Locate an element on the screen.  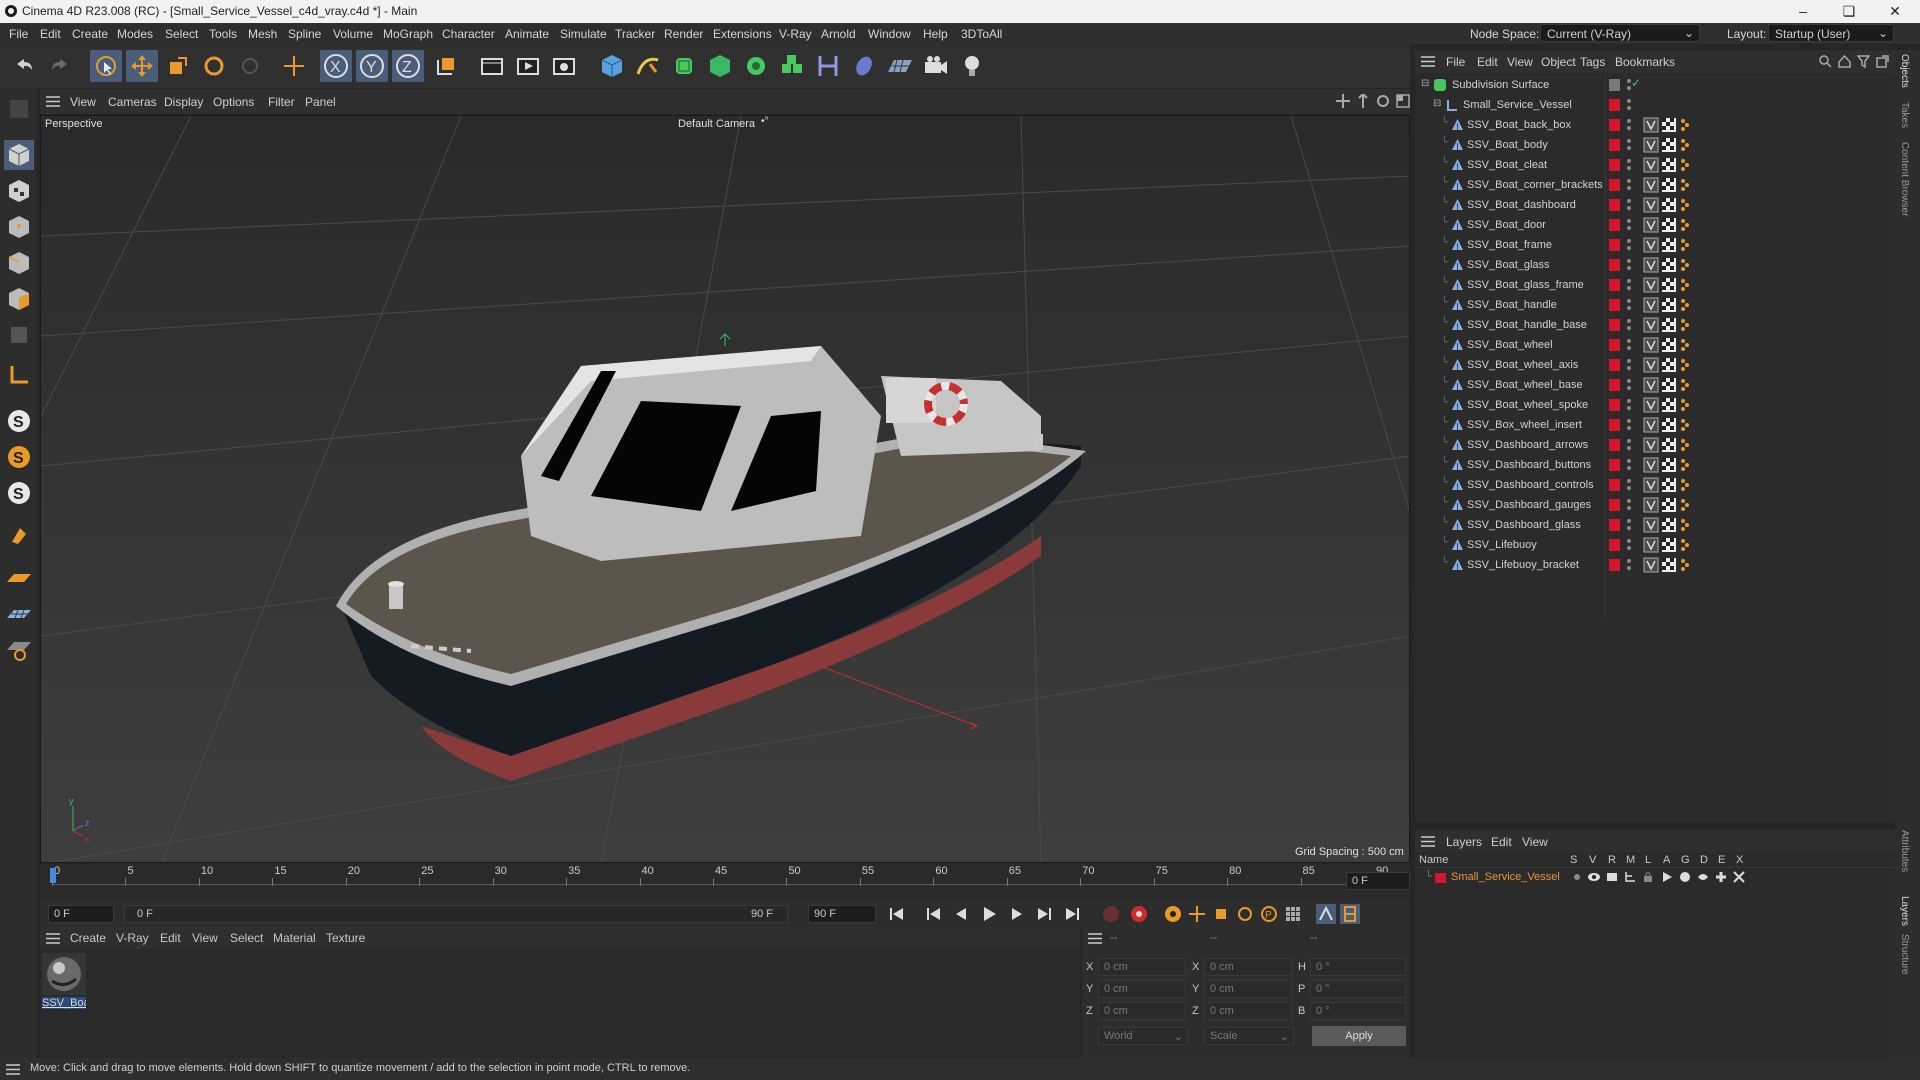
camera-link-icon: •° is located at coordinates (765, 121).